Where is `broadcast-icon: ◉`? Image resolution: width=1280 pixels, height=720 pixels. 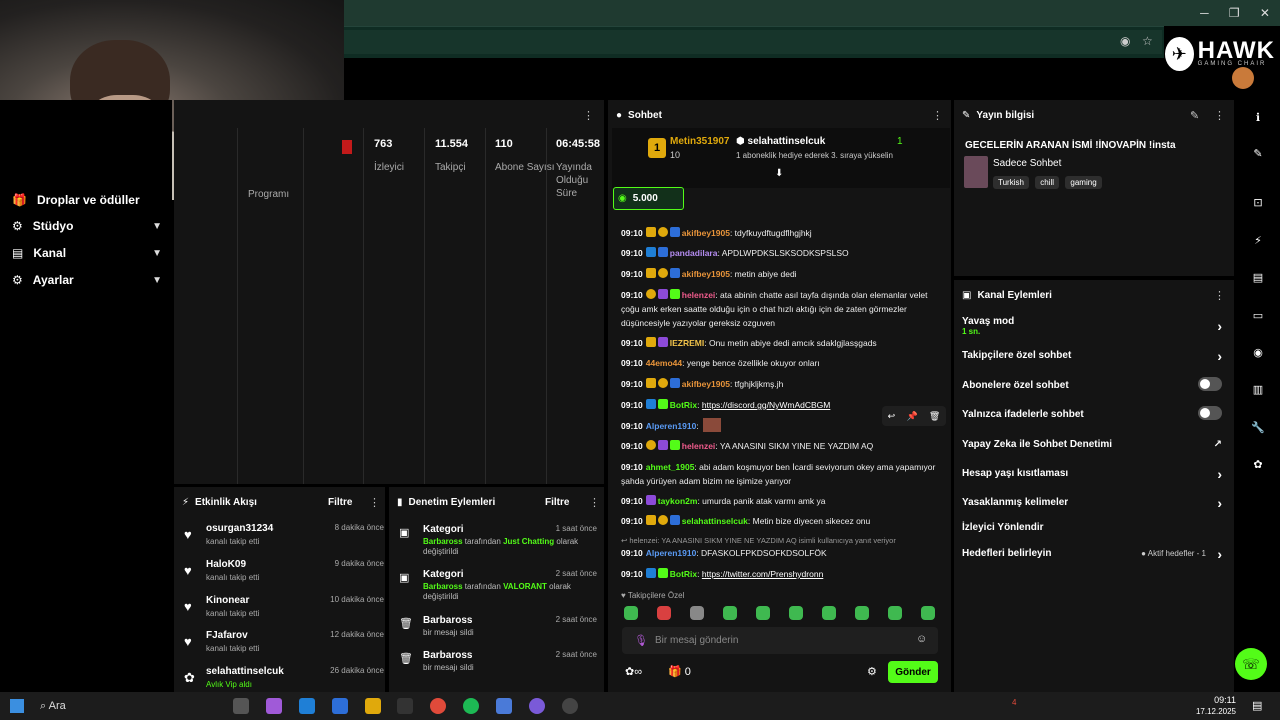 broadcast-icon: ◉ is located at coordinates (1258, 354).